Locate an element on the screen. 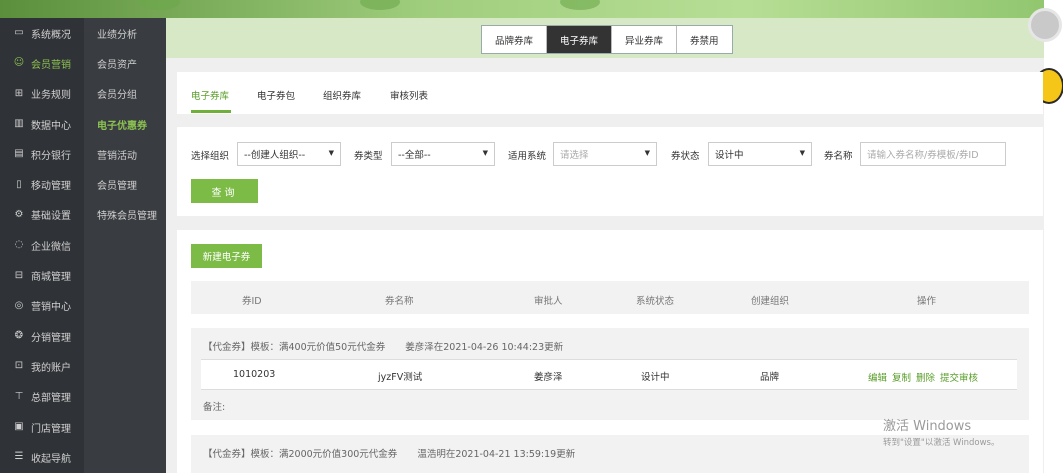 The height and width of the screenshot is (473, 1063). sidebar-item-label: 移动管理 is located at coordinates (51, 187).